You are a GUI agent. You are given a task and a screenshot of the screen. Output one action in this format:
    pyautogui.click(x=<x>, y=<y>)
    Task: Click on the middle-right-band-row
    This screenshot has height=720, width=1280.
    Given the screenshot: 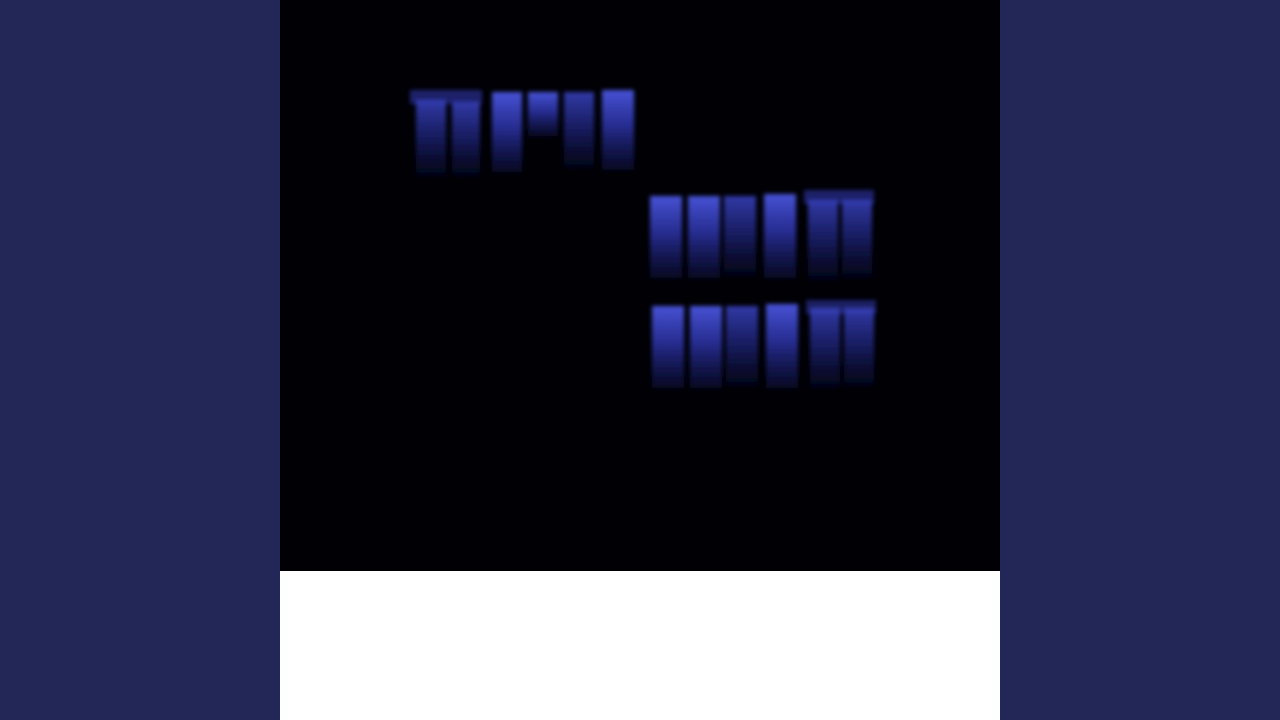 What is the action you would take?
    pyautogui.click(x=762, y=235)
    